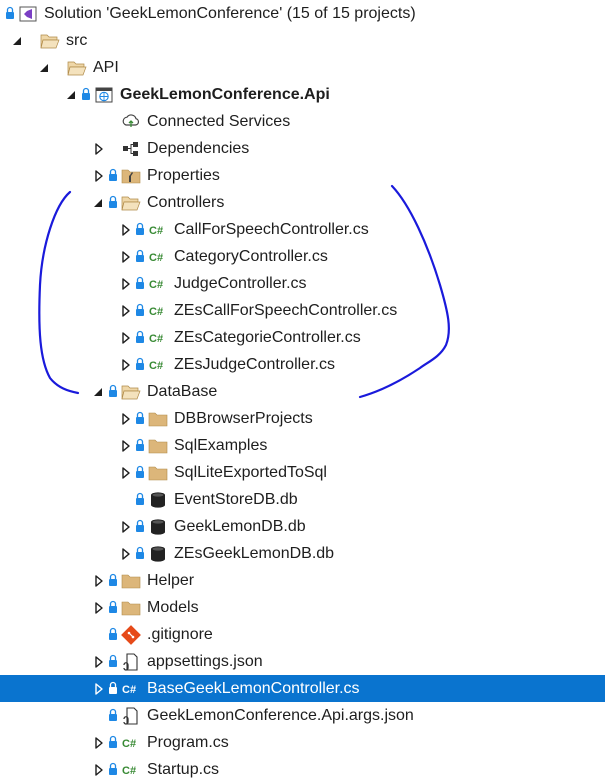 This screenshot has height=783, width=605. I want to click on git-icon, so click(131, 635).